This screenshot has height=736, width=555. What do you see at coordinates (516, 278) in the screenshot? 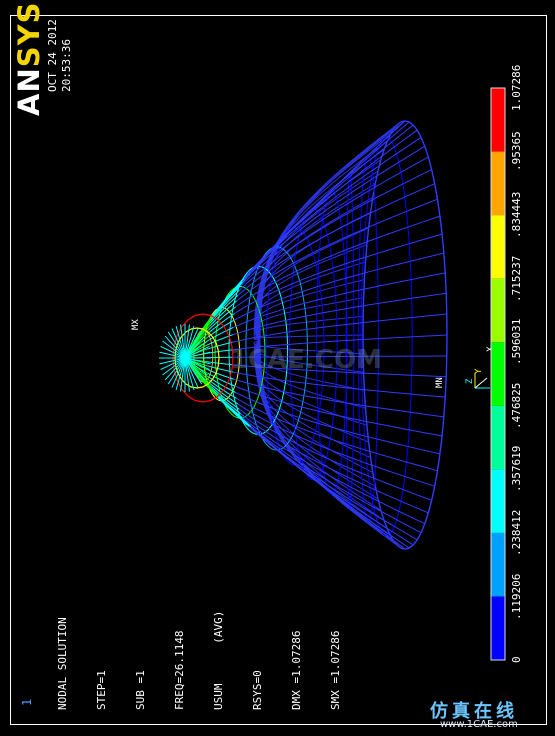
I see `legend-value: .715237` at bounding box center [516, 278].